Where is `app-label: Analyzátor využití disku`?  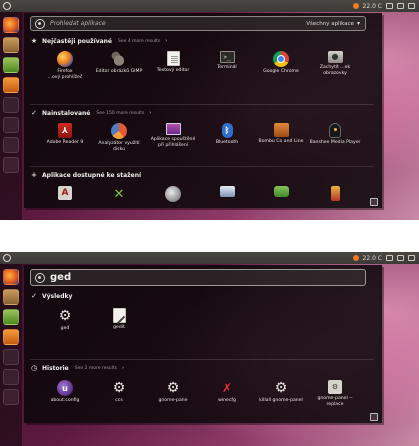
app-label: Analyzátor využití disku is located at coordinates (119, 146).